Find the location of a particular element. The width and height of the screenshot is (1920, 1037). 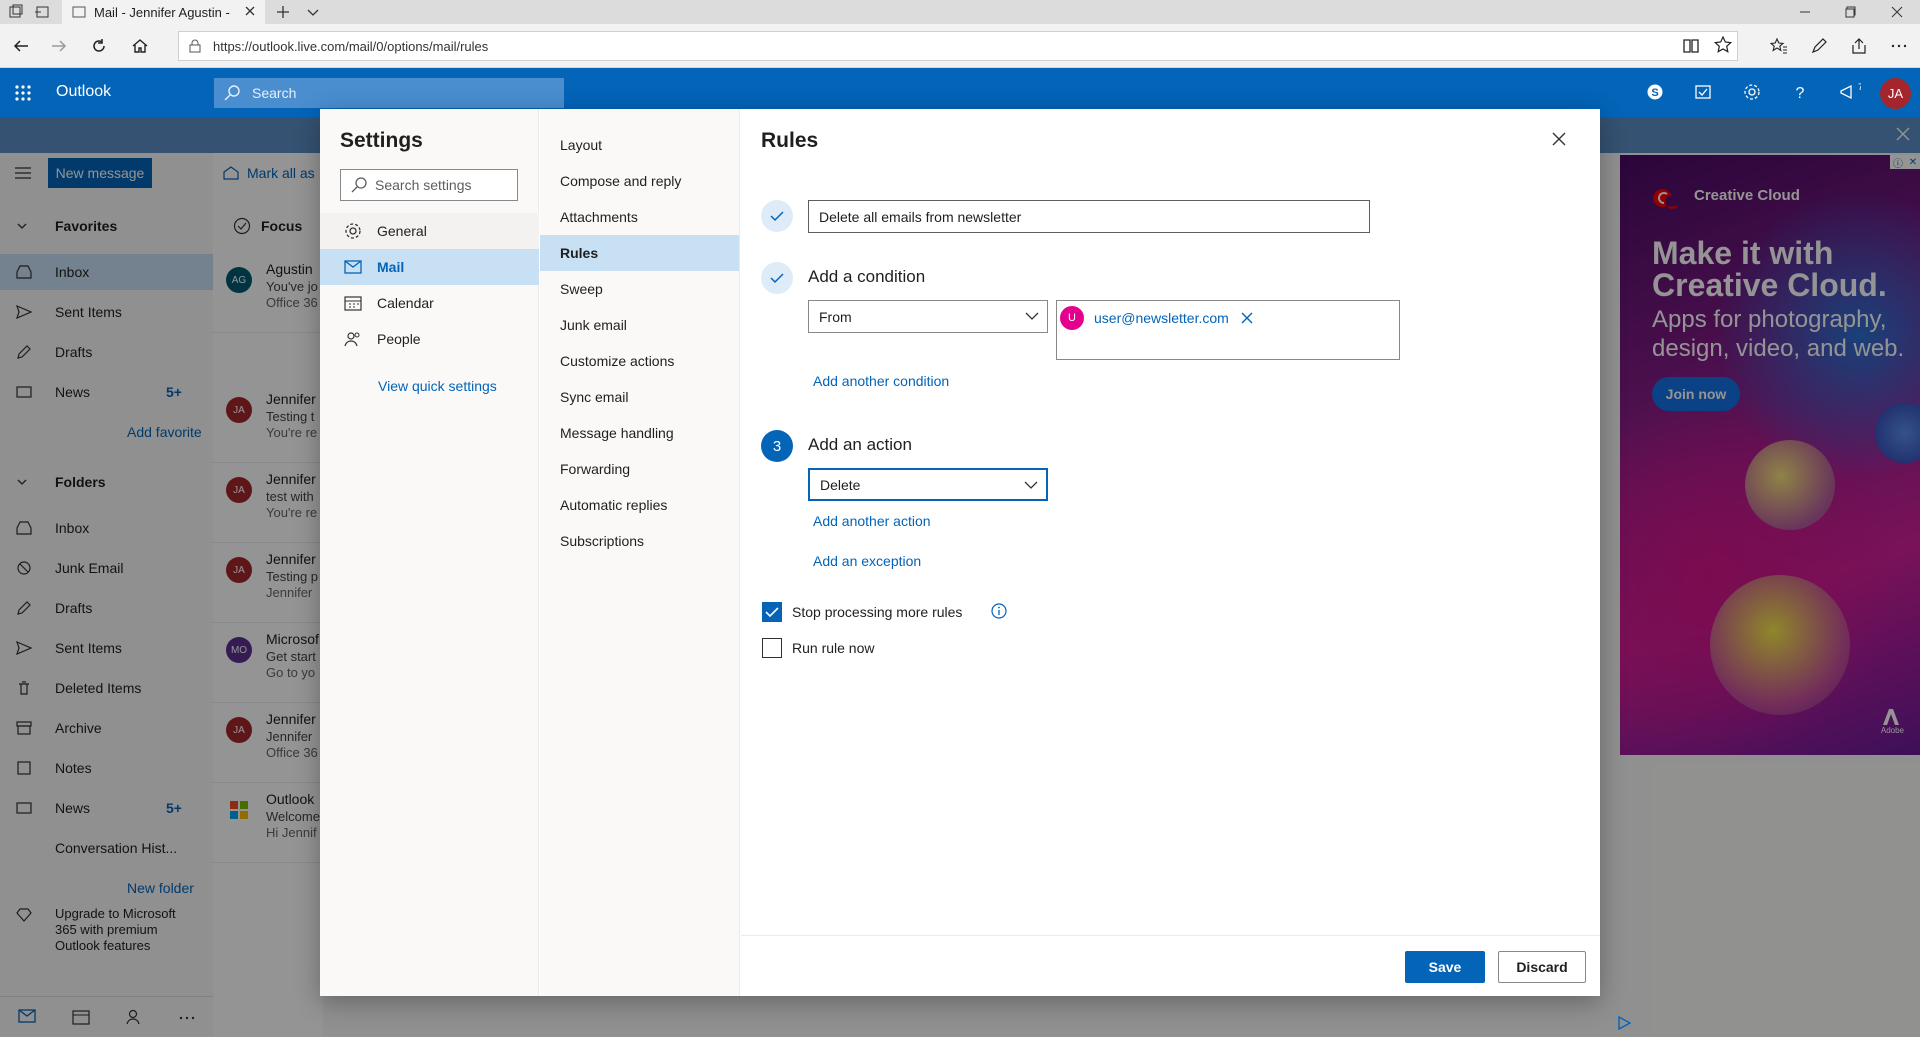

tab-actions-icon is located at coordinates (16, 12).